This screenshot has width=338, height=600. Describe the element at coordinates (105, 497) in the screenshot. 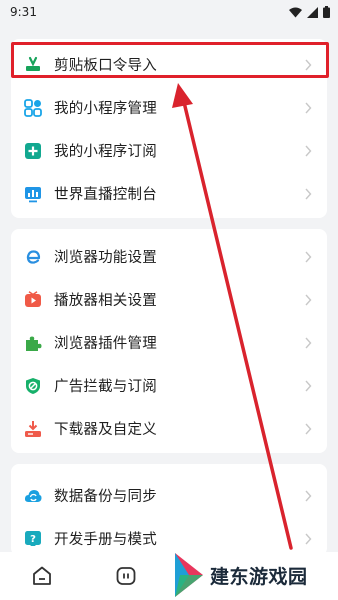

I see `menu-item-label: 数据备份与同步` at that location.